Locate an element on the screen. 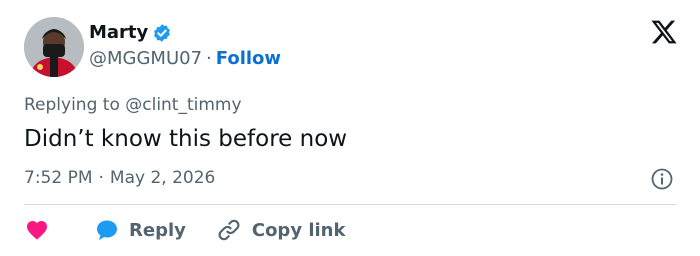 The width and height of the screenshot is (700, 256). author-name: Marty is located at coordinates (118, 33).